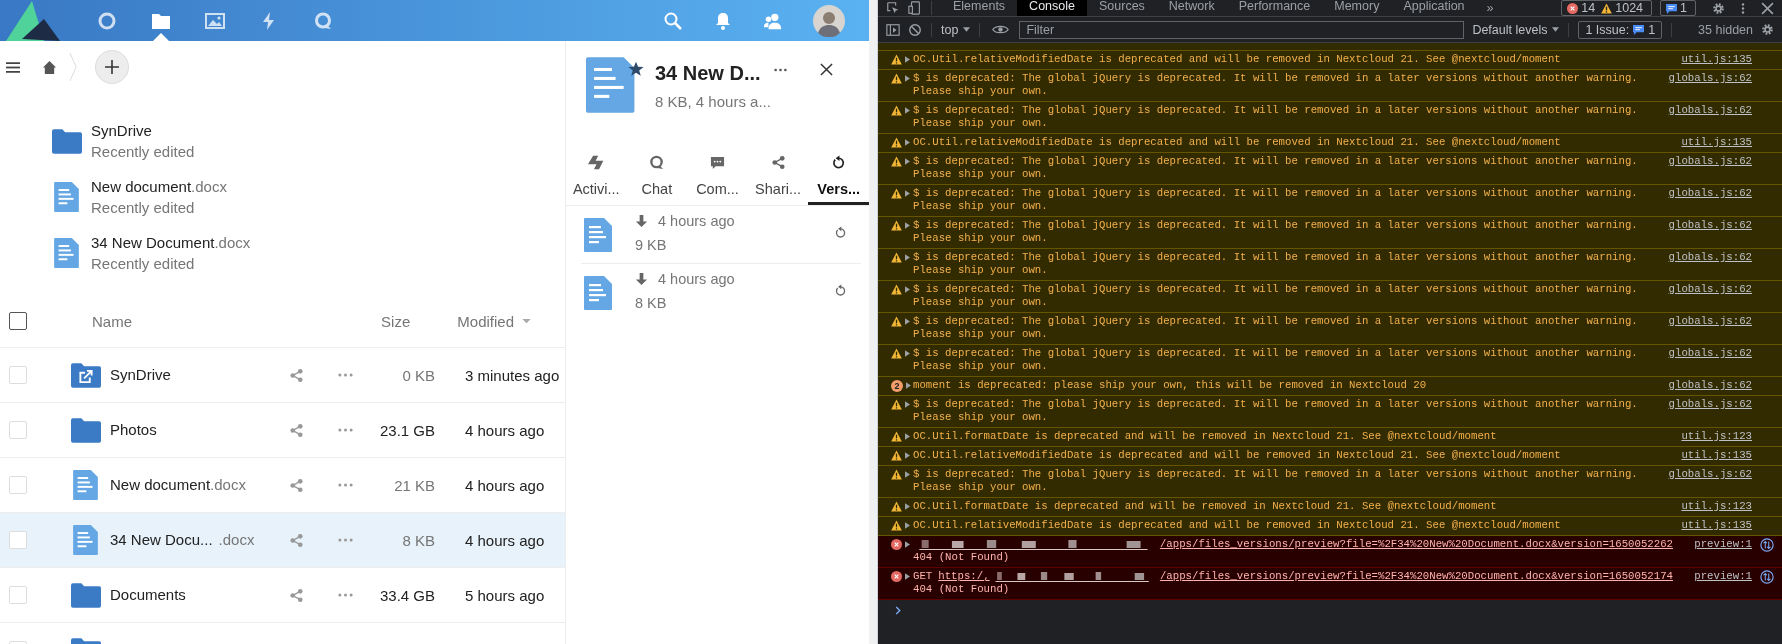  Describe the element at coordinates (915, 29) in the screenshot. I see `clear-console-icon` at that location.